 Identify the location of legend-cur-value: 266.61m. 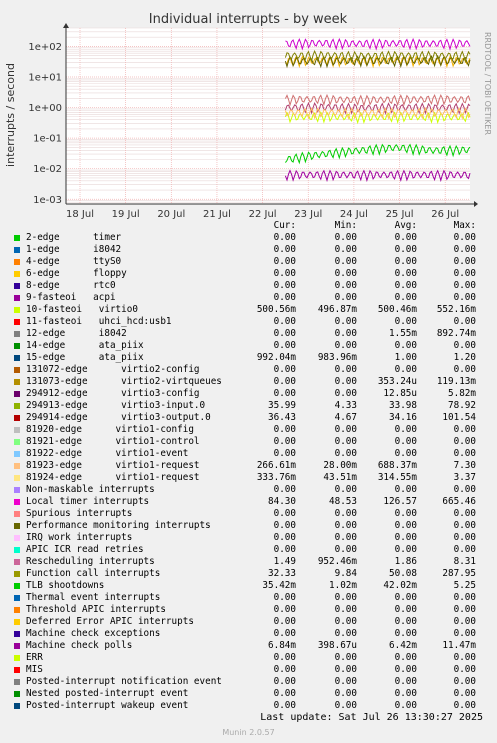
(276, 465).